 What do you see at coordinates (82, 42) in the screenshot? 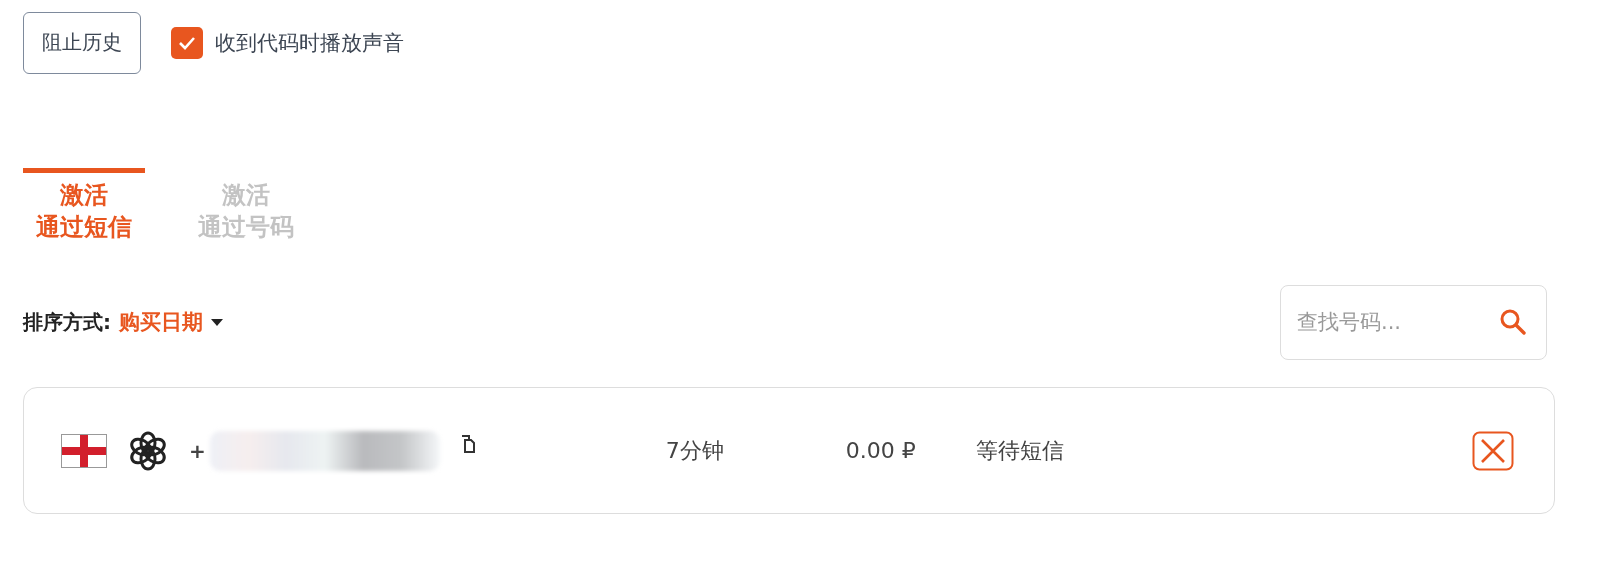
I see `block-history-button: 阻止历史` at bounding box center [82, 42].